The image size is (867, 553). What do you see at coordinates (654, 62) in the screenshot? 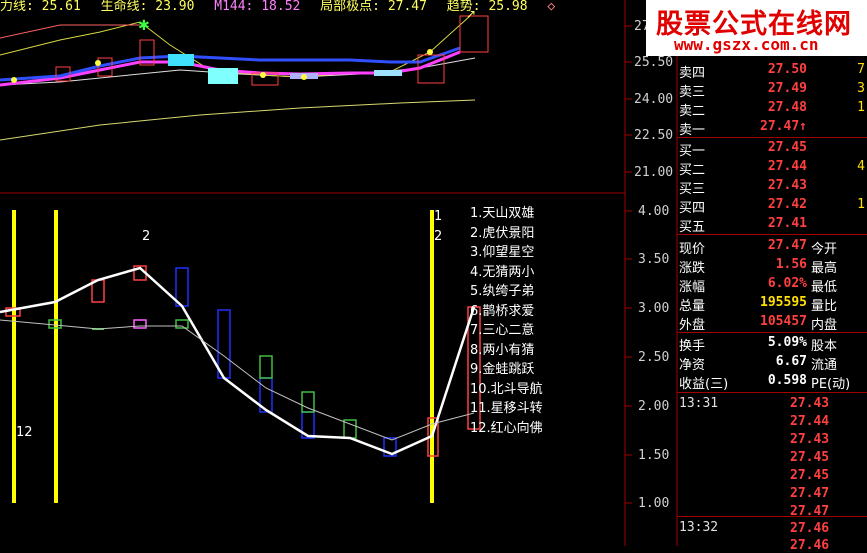
I see `upper-axis-label: 25.50` at bounding box center [654, 62].